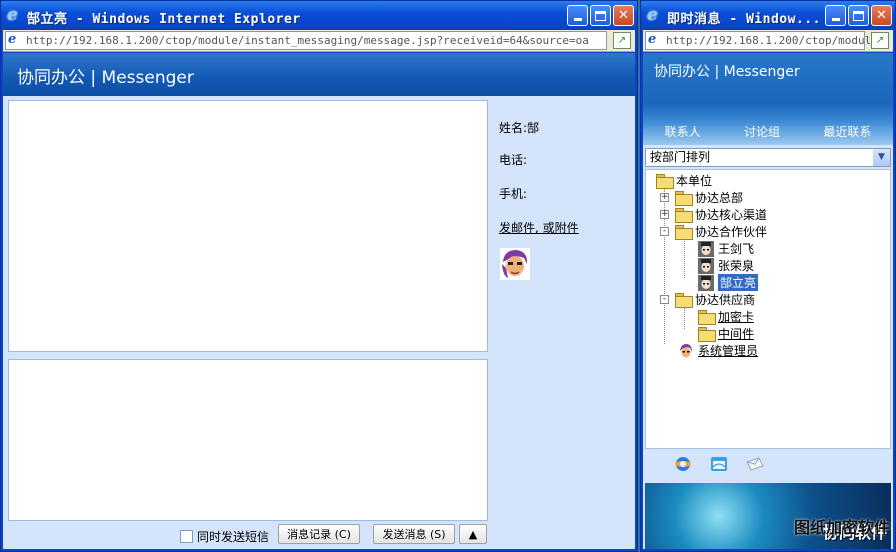 Image resolution: width=896 pixels, height=552 pixels. Describe the element at coordinates (319, 74) in the screenshot. I see `messenger-banner: 协同办公 | Messenger` at that location.